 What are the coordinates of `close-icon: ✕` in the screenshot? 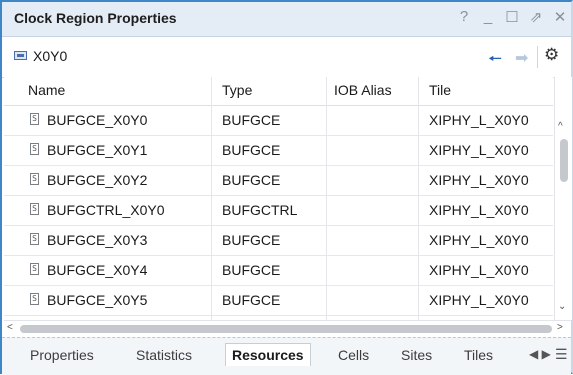 It's located at (560, 17).